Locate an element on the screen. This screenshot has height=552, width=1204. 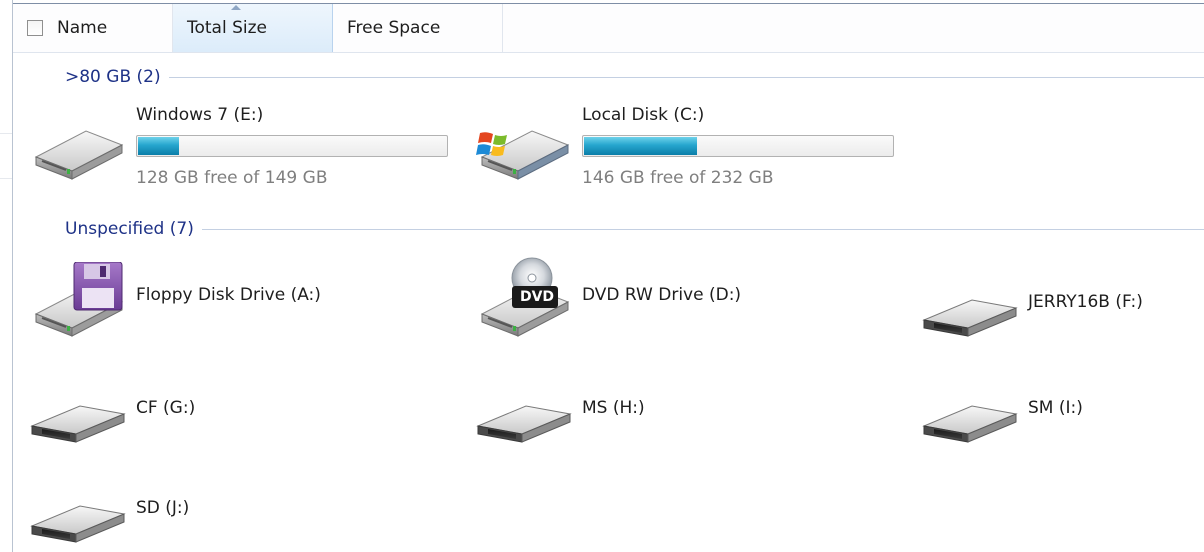
drive-free-space: 146 GB free of 232 GB is located at coordinates (678, 178).